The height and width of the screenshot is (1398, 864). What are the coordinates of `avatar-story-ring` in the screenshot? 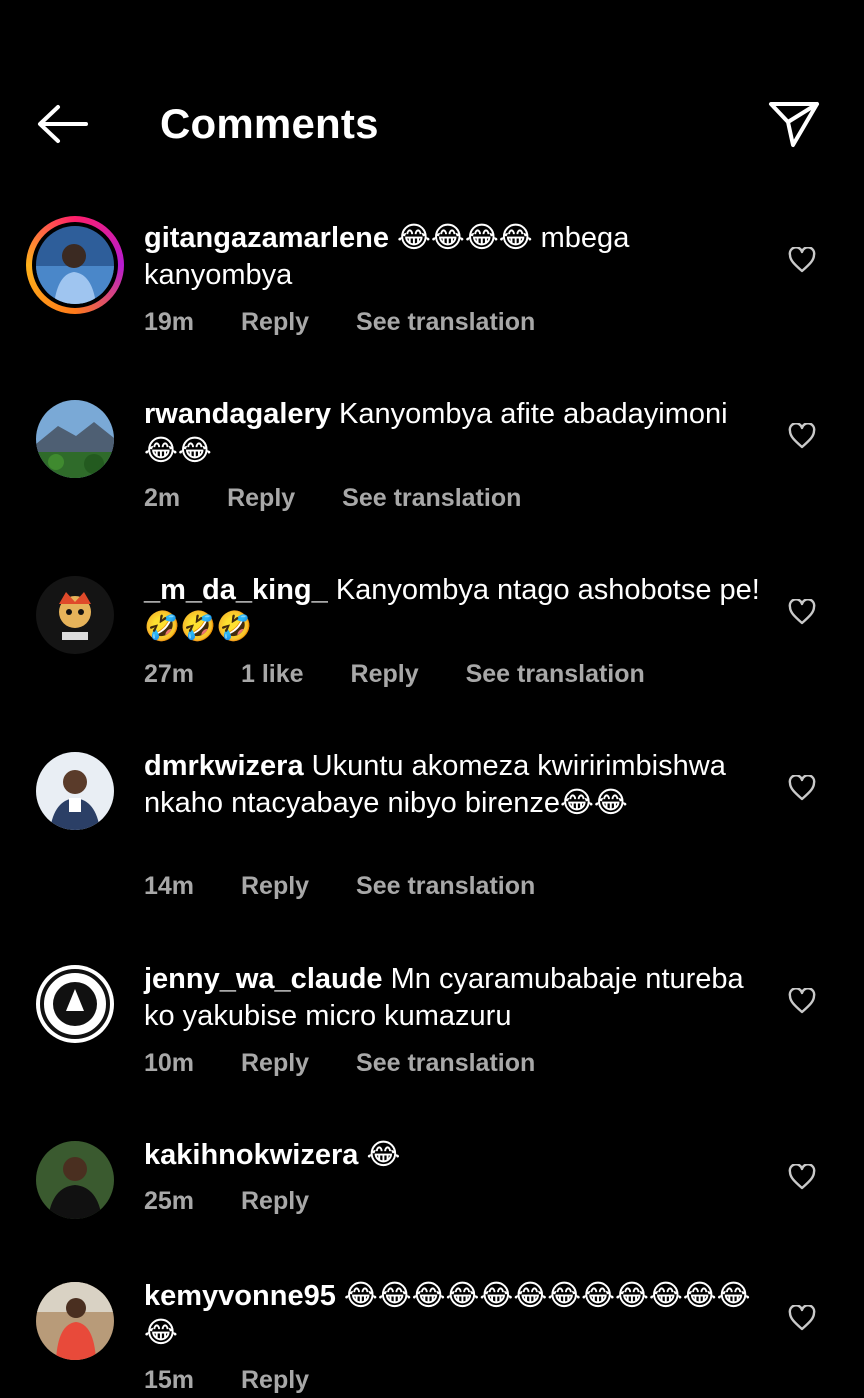 It's located at (75, 265).